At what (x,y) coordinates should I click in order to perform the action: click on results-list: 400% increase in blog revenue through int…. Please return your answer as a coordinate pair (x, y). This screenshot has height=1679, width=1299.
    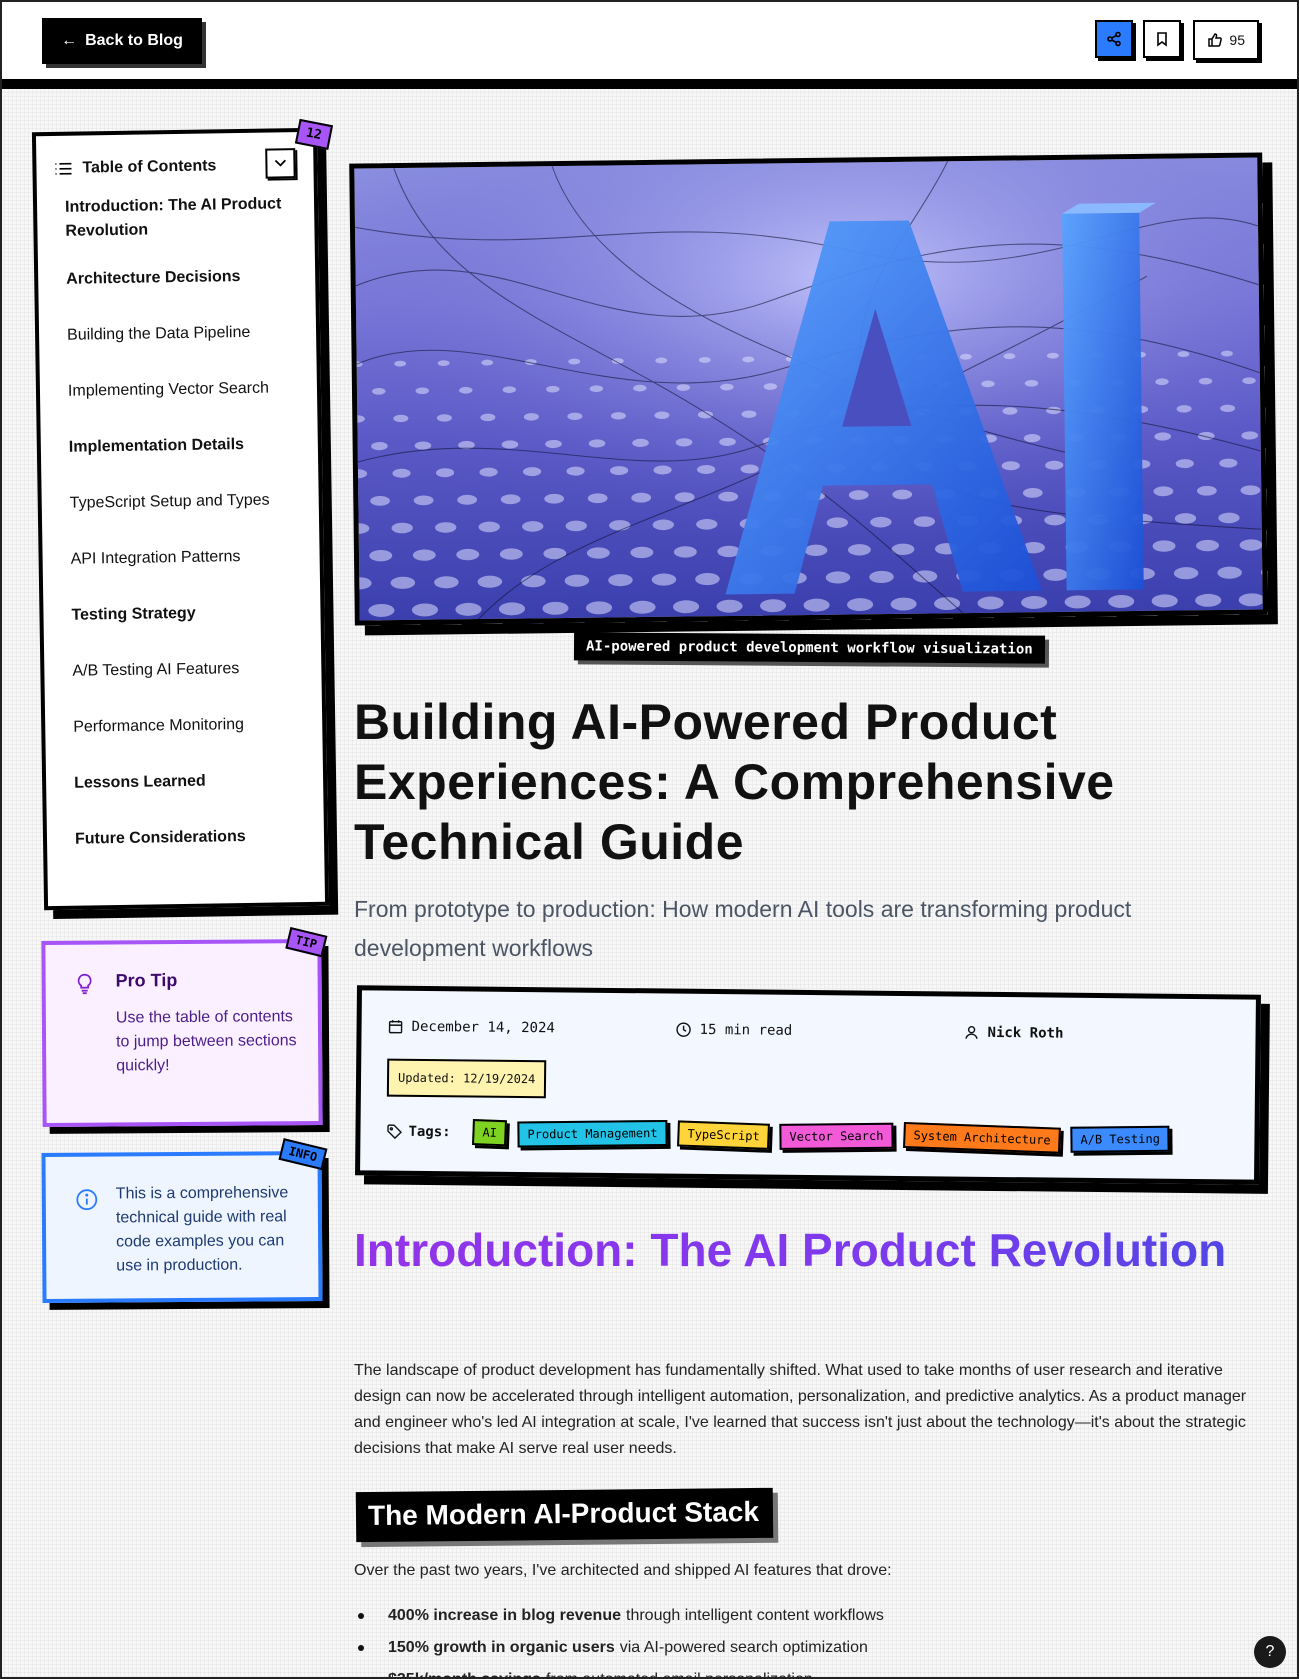
    Looking at the image, I should click on (621, 1639).